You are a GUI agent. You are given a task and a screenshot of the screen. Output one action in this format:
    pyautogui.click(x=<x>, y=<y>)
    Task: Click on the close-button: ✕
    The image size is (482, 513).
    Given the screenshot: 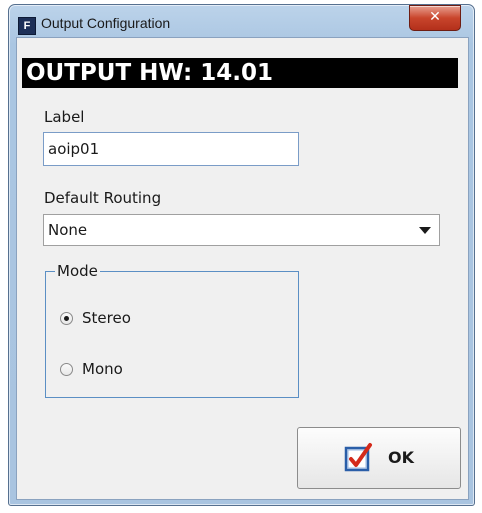 What is the action you would take?
    pyautogui.click(x=435, y=18)
    